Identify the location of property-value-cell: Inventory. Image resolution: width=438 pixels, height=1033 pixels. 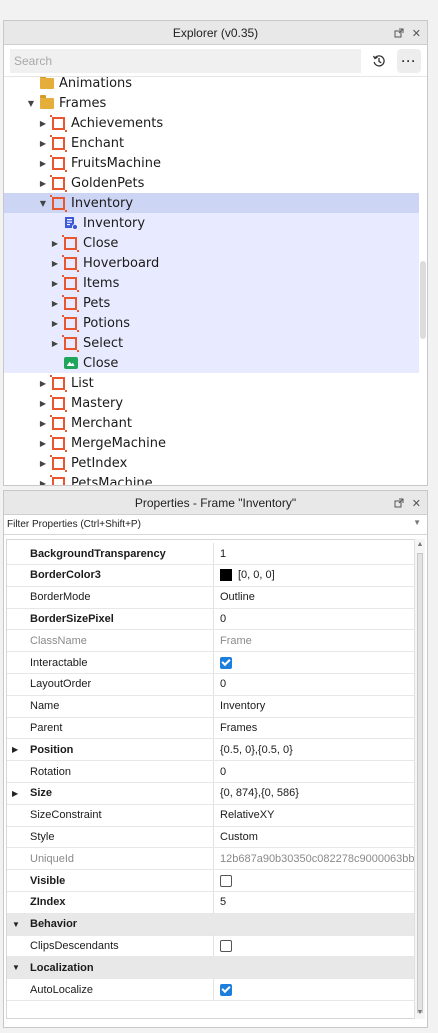
(314, 706).